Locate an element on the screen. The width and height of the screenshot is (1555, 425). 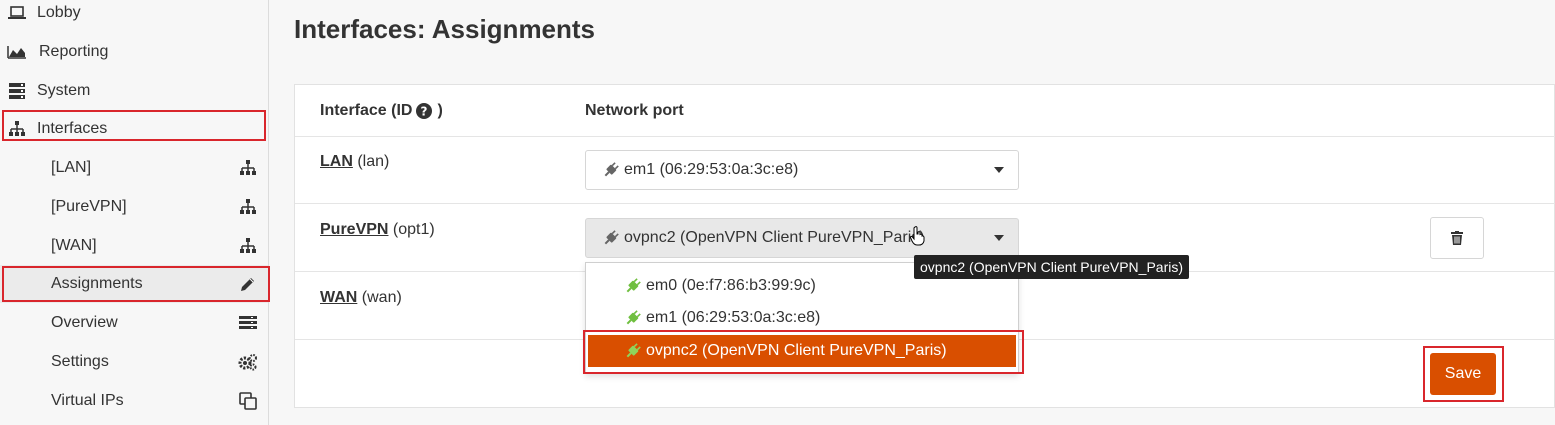
sidebar-item-virtual-ips: Virtual IPs is located at coordinates (134, 401).